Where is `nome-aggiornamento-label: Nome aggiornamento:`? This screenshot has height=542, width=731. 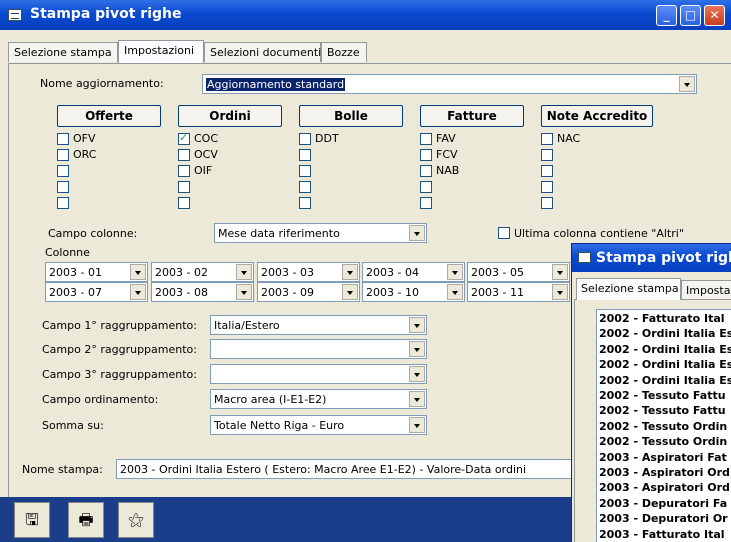 nome-aggiornamento-label: Nome aggiornamento: is located at coordinates (102, 83).